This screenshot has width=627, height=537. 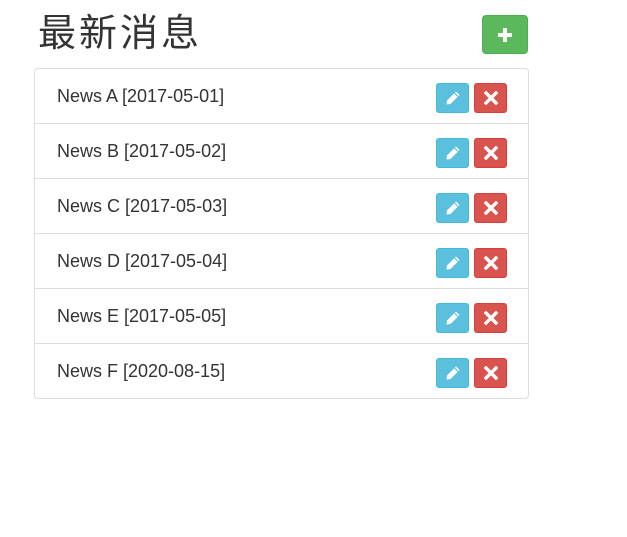 What do you see at coordinates (281, 261) in the screenshot?
I see `list-item: News D [2017-05-04]` at bounding box center [281, 261].